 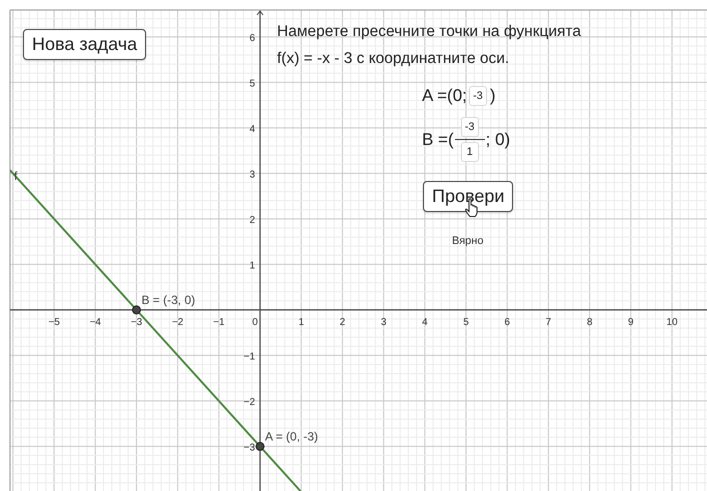 I want to click on tick-label: −5, so click(x=54, y=322).